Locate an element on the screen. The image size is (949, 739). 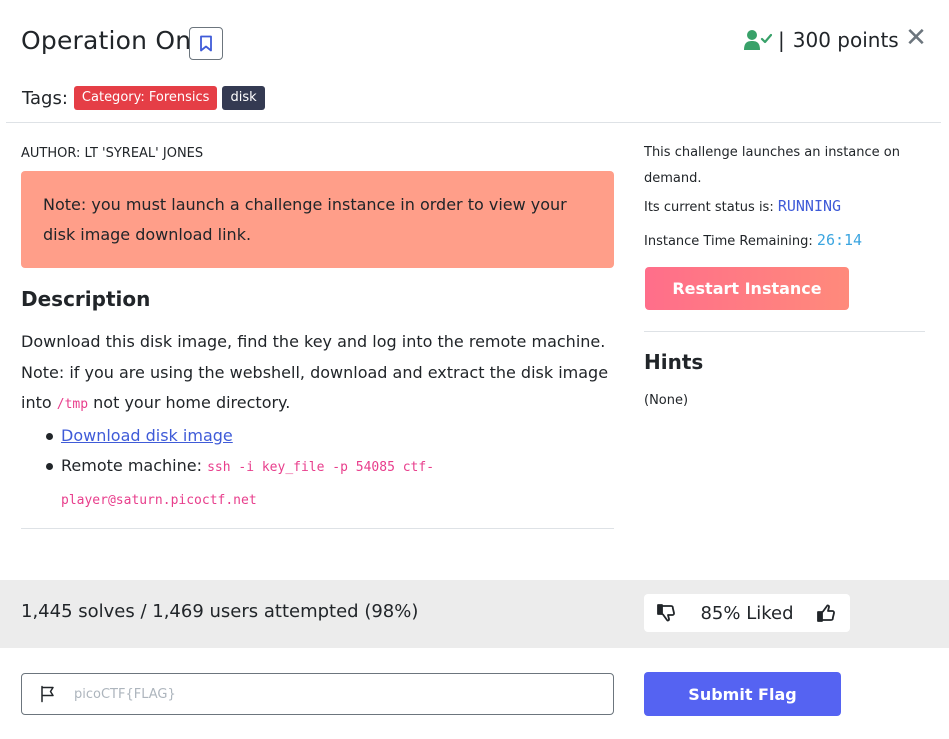
time-line: Instance Time Remaining: 26:14 is located at coordinates (784, 241).